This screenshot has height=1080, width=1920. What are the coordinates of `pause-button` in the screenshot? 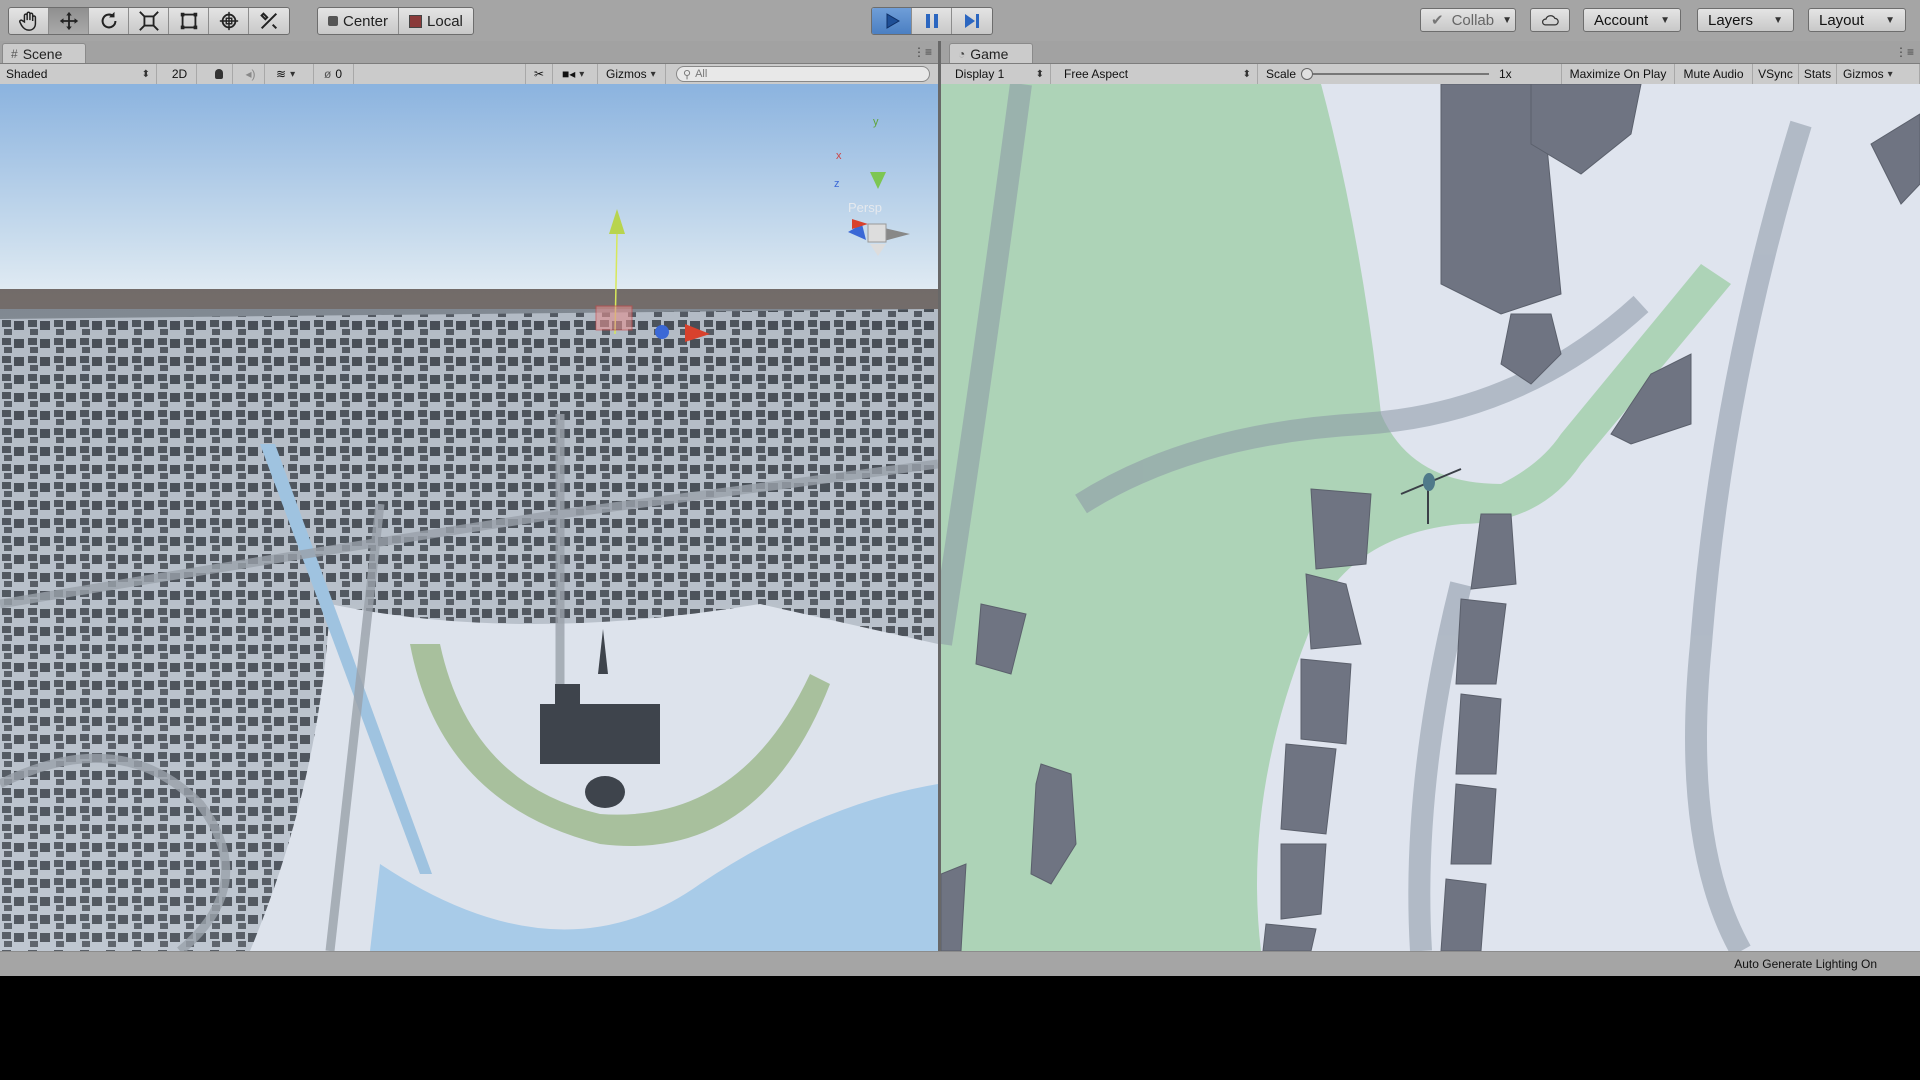 It's located at (932, 21).